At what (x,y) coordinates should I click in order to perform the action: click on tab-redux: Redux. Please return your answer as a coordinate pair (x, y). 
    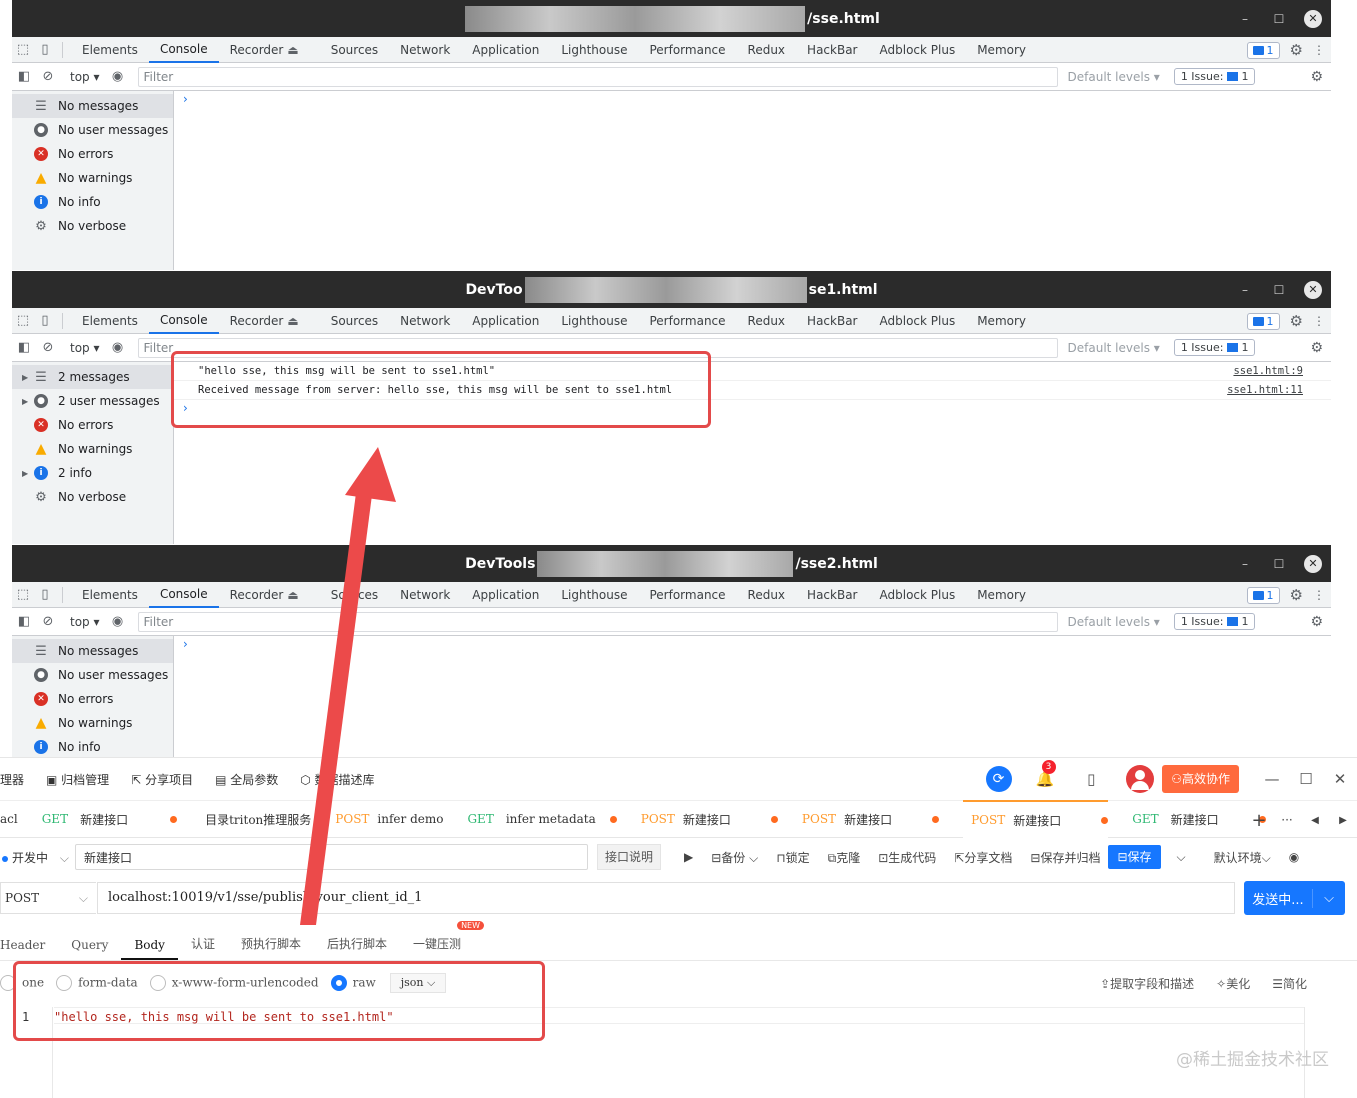
    Looking at the image, I should click on (767, 321).